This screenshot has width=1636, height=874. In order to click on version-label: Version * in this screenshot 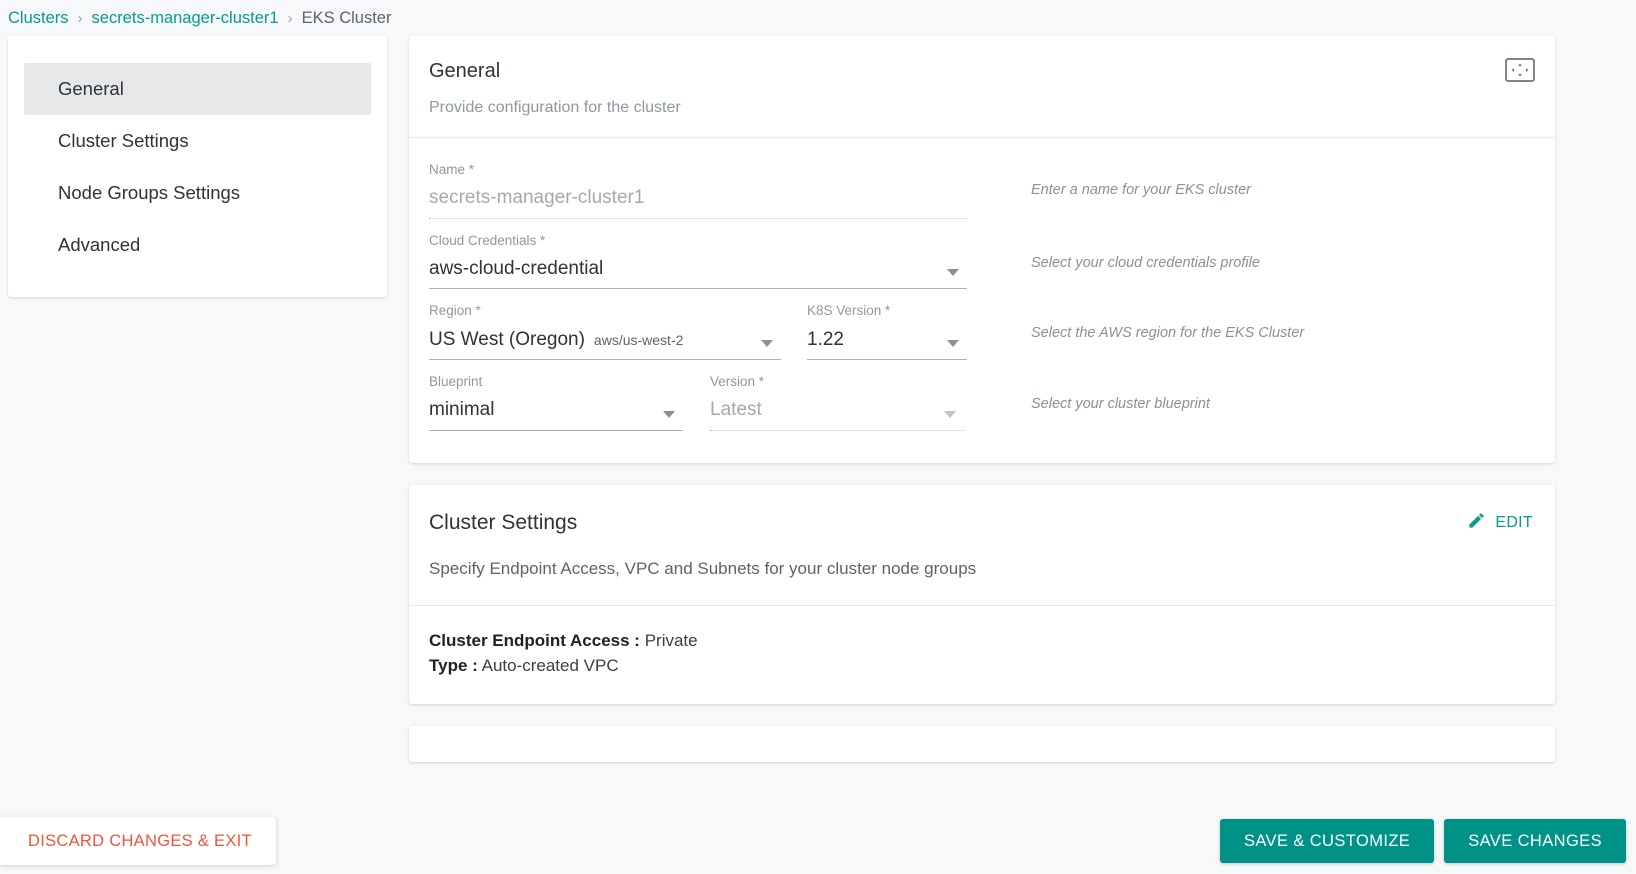, I will do `click(737, 382)`.